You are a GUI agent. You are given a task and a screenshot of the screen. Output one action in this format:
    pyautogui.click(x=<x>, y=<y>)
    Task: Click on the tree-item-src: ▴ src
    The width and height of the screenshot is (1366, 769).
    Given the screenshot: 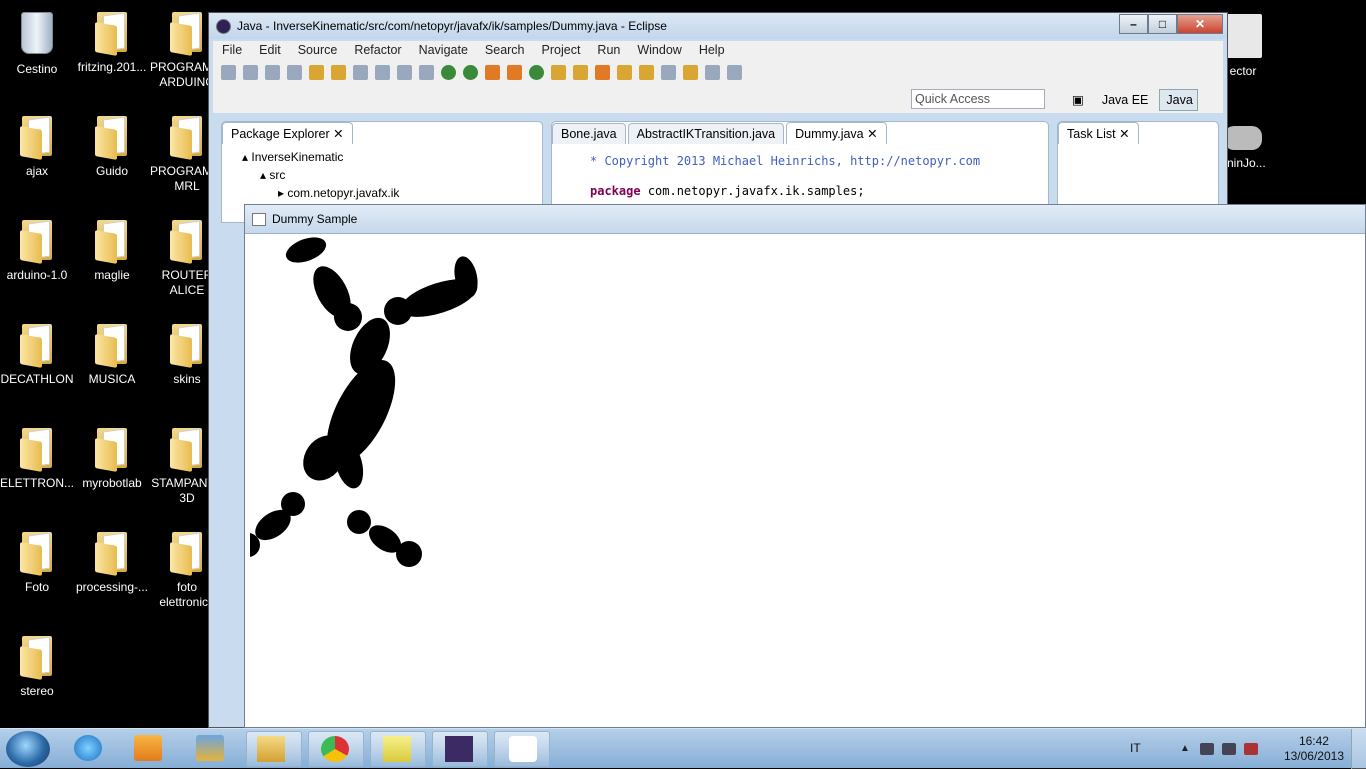 What is the action you would take?
    pyautogui.click(x=392, y=175)
    